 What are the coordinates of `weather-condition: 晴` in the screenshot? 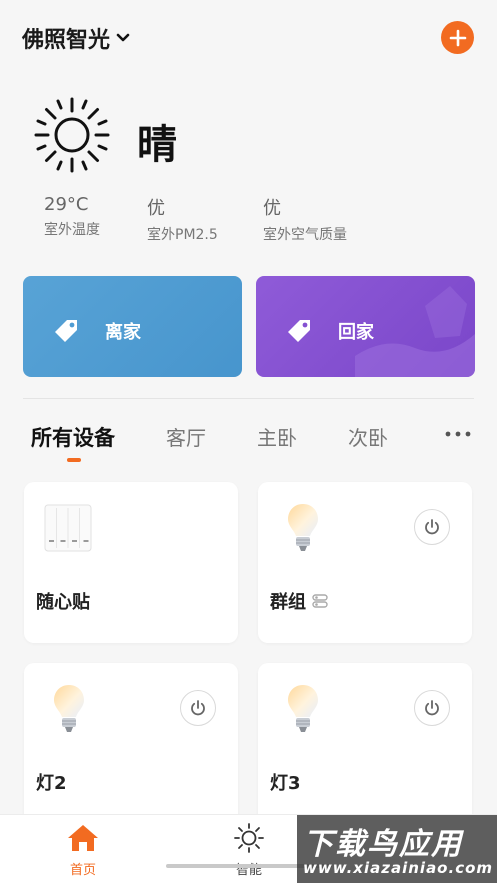 It's located at (157, 145).